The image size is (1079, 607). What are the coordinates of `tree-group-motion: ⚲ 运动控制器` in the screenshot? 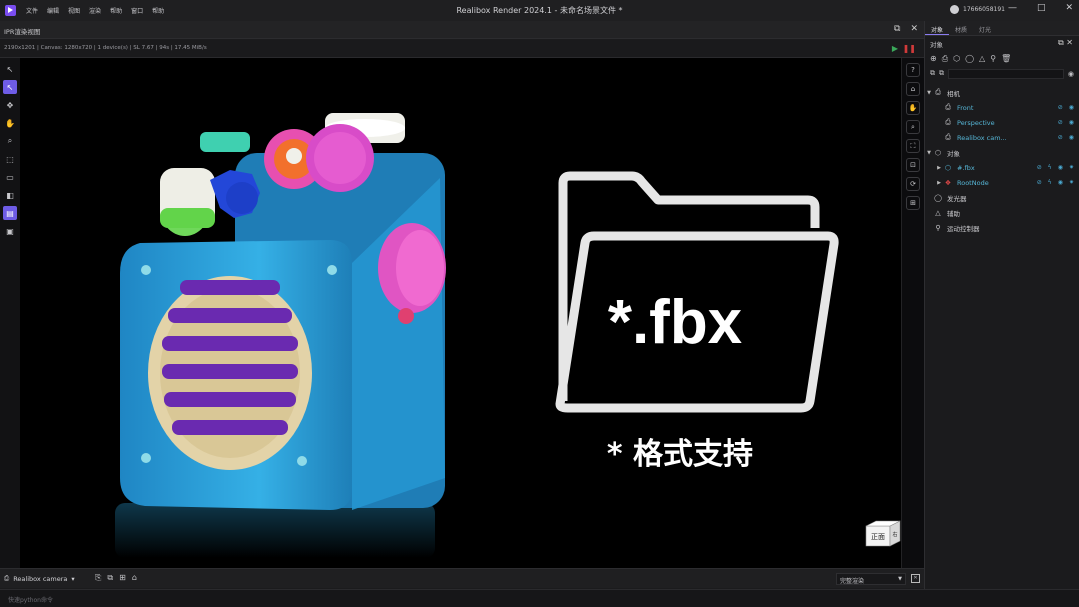 It's located at (1002, 227).